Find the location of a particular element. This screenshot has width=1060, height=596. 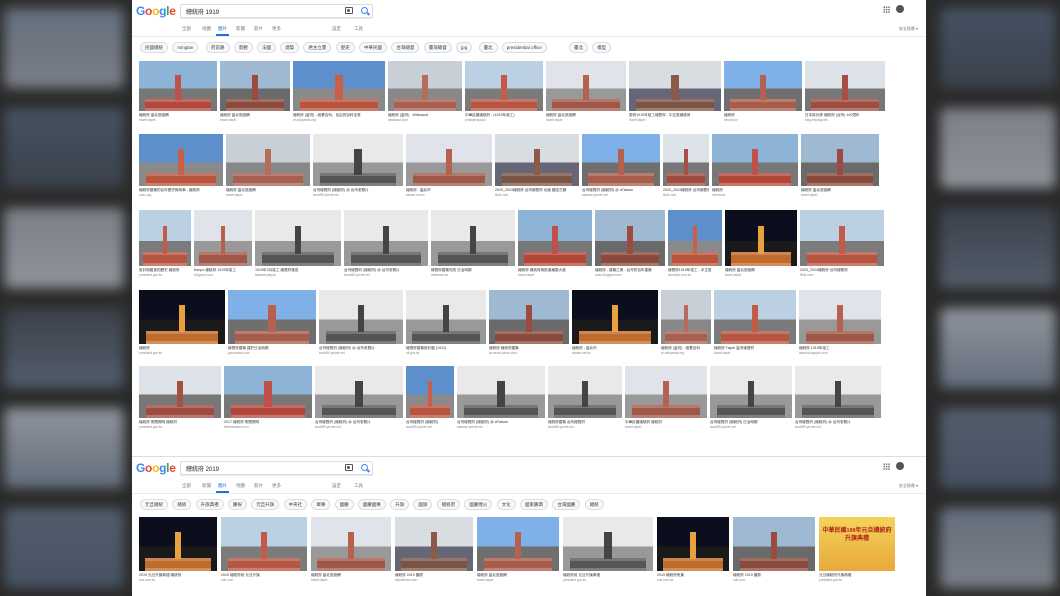

related-chip: 君主立憲 is located at coordinates (317, 47).